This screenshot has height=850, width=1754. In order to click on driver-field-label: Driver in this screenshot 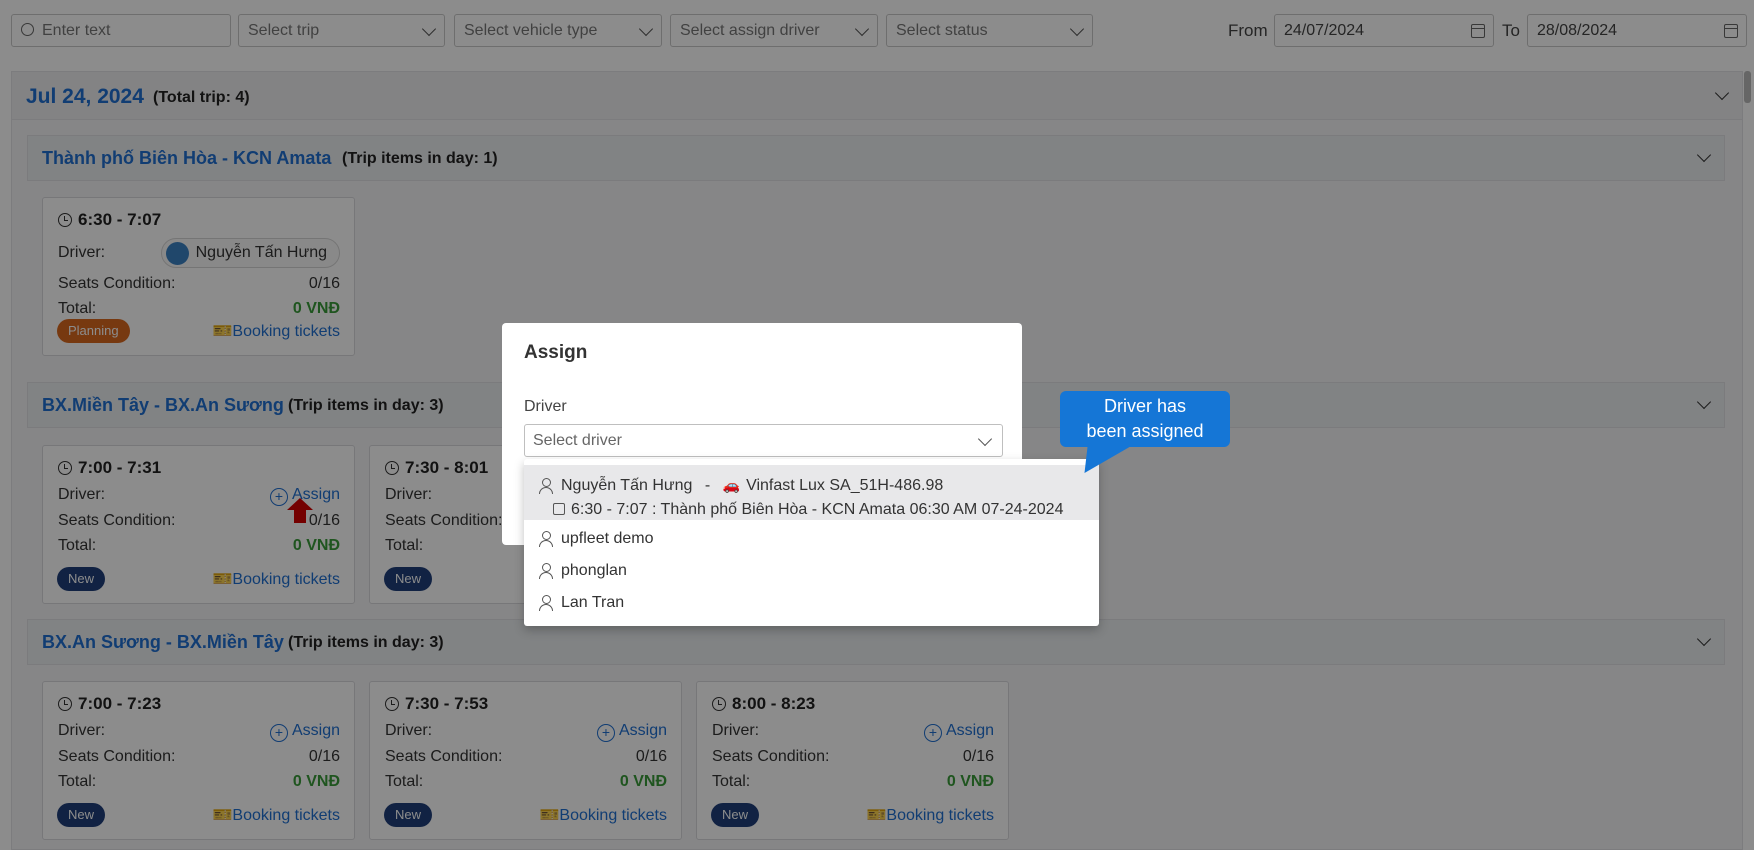, I will do `click(545, 406)`.